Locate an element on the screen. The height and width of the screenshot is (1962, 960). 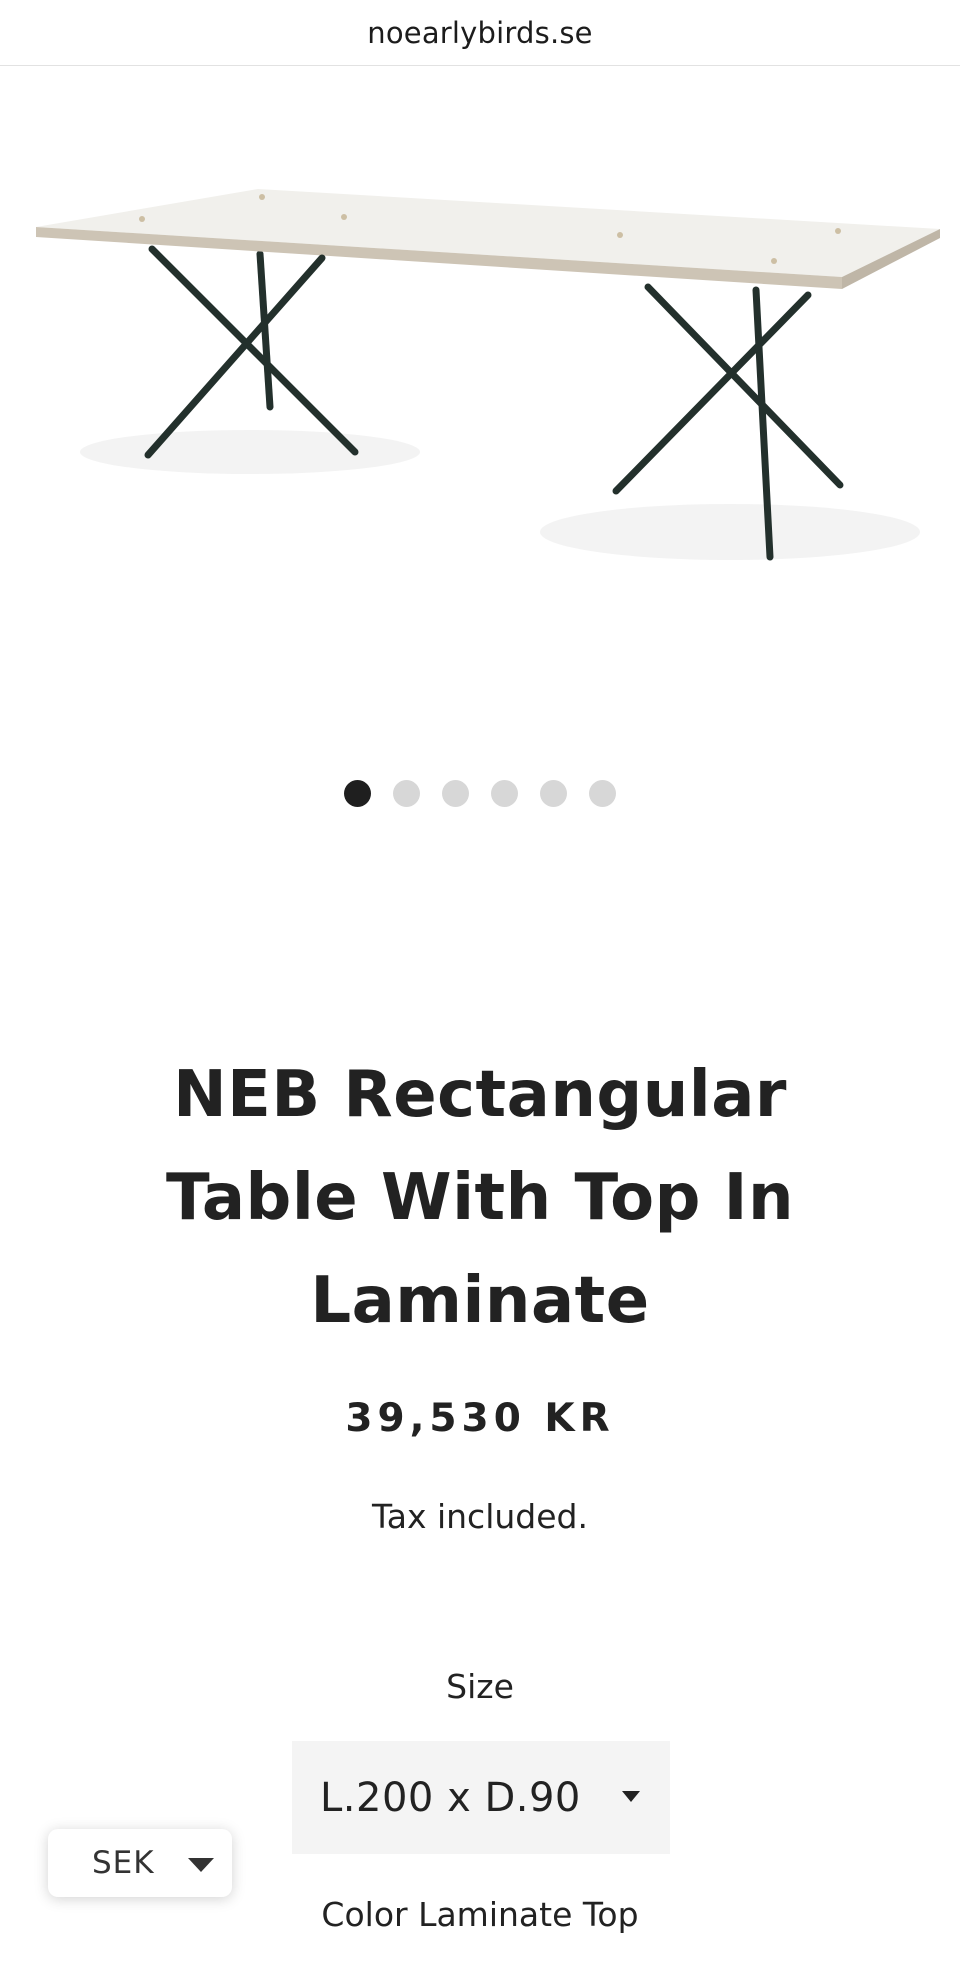
size-label: Size is located at coordinates (480, 1686).